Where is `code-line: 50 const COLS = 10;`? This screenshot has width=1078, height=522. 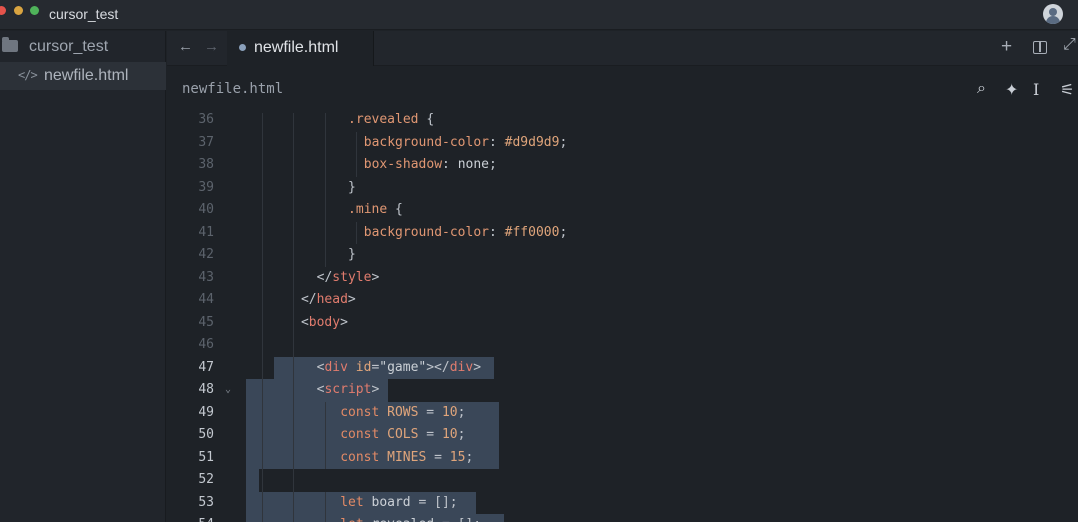 code-line: 50 const COLS = 10; is located at coordinates (622, 435).